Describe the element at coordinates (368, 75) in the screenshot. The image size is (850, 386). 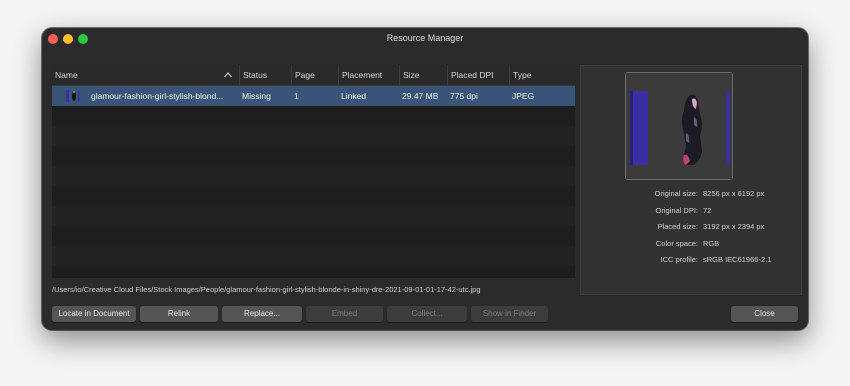
I see `column-header-placement: Placement` at that location.